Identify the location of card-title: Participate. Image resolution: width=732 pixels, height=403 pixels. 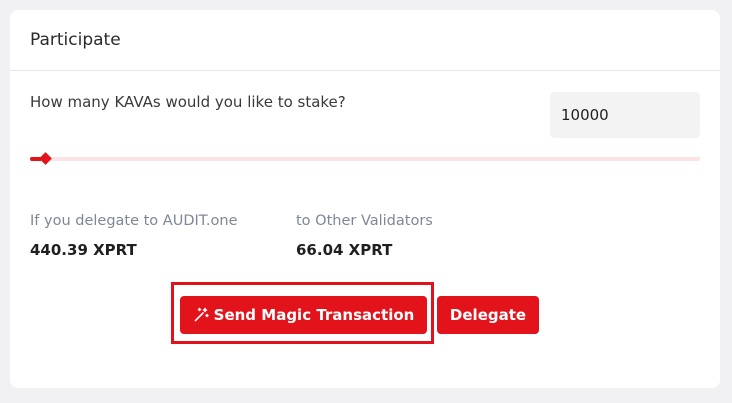
(75, 40).